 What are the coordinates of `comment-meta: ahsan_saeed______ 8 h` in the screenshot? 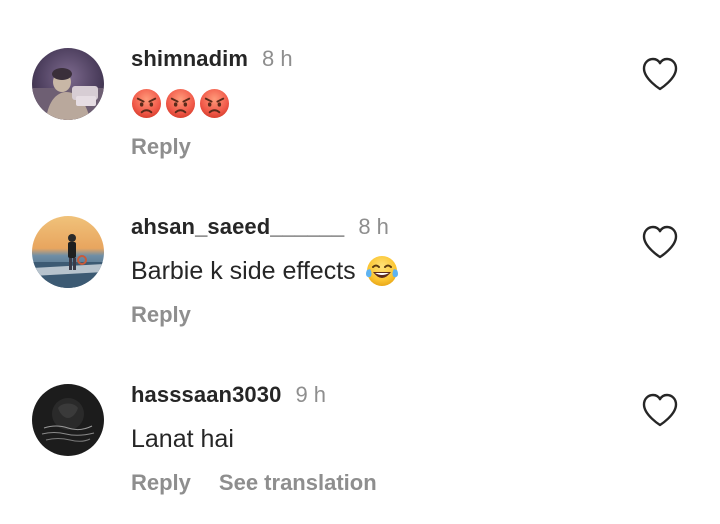 It's located at (260, 228).